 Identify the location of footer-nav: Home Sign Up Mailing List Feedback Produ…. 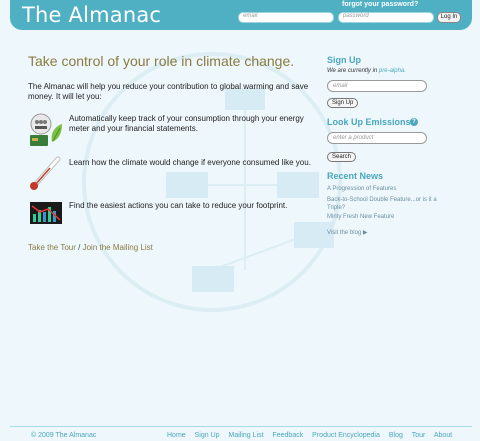
(313, 435).